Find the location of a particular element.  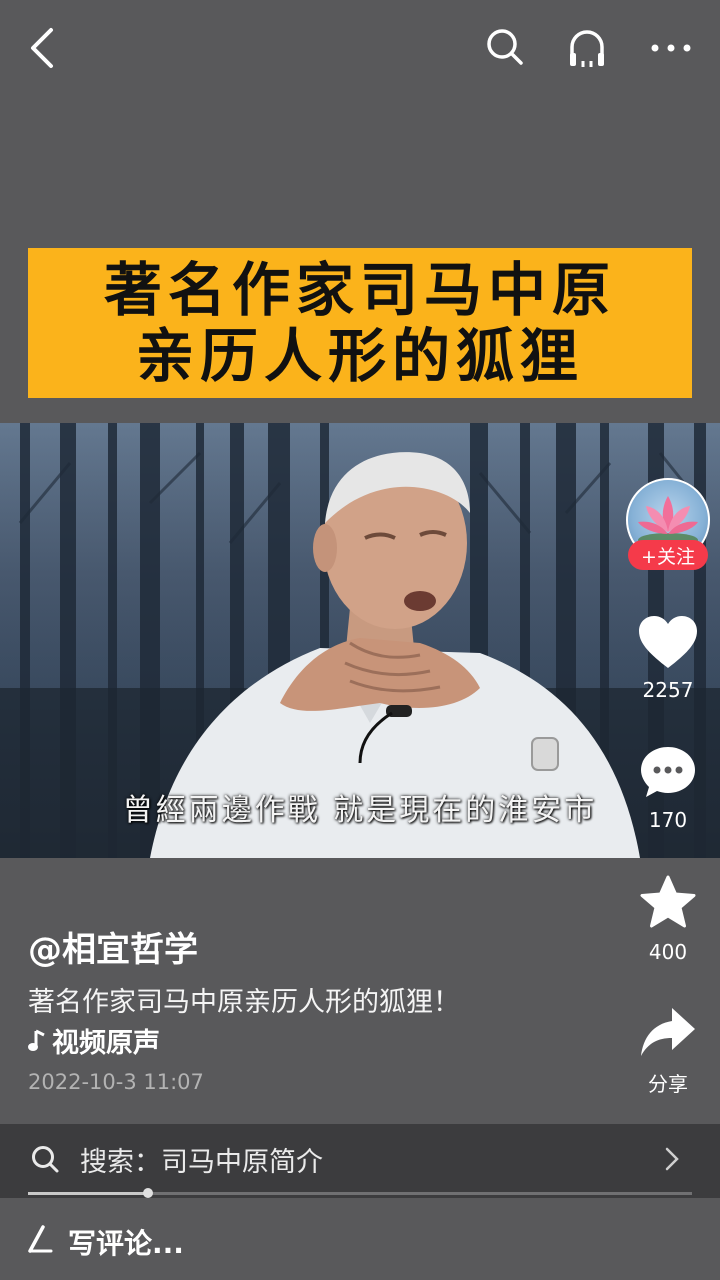

video-subtitle: 曾經兩邊作戰 就是現在的淮安市 is located at coordinates (360, 810).